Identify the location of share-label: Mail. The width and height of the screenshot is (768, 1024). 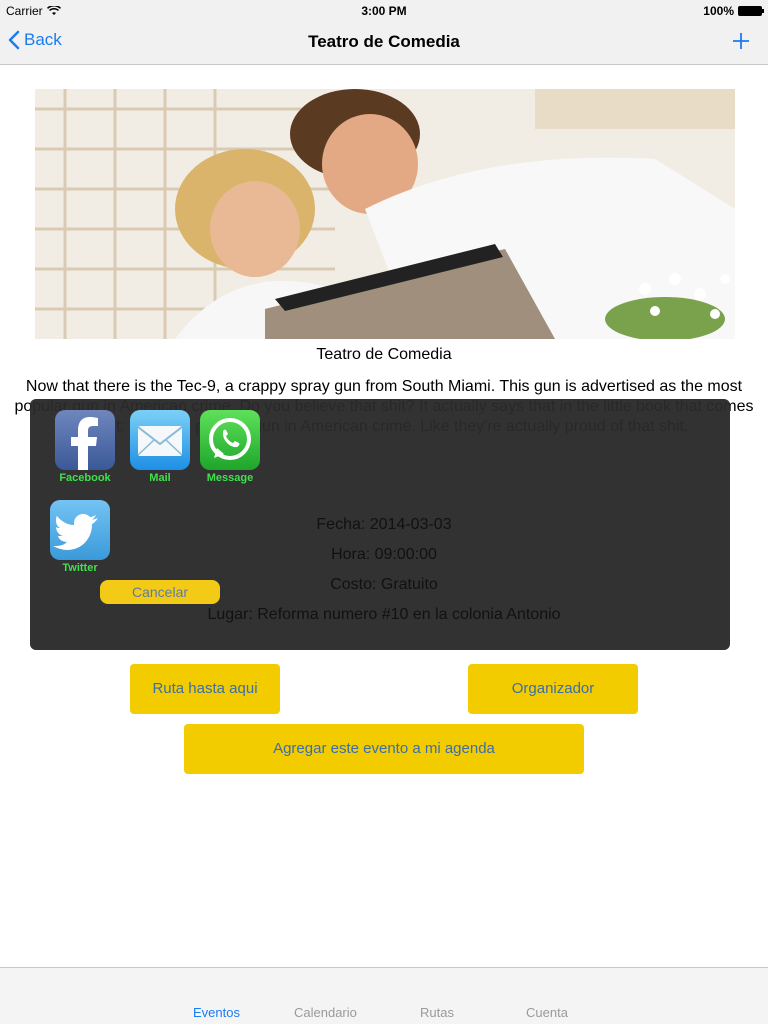
(160, 478).